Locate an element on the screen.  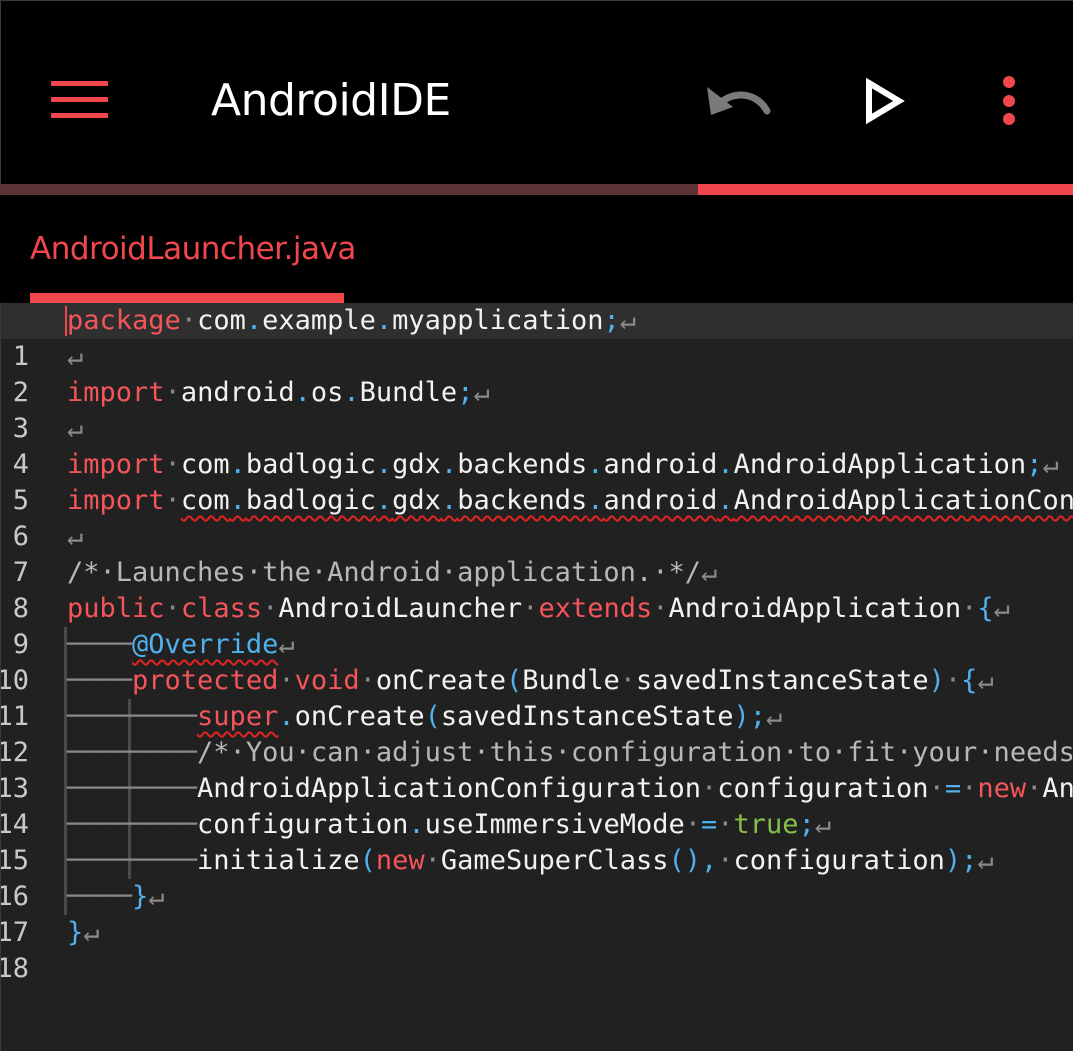
code-line: 7 ↵ is located at coordinates (537, 553).